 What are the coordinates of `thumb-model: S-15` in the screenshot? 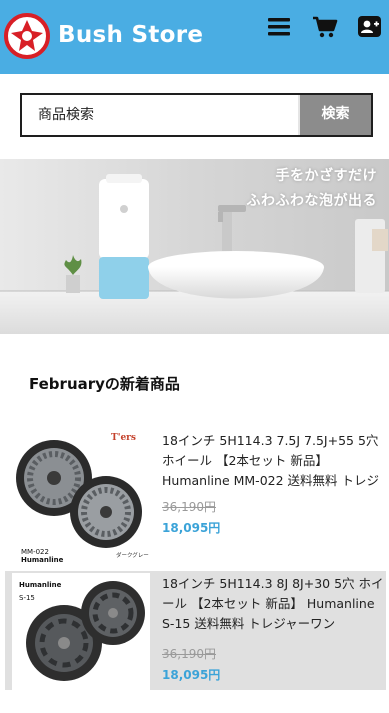 It's located at (27, 598).